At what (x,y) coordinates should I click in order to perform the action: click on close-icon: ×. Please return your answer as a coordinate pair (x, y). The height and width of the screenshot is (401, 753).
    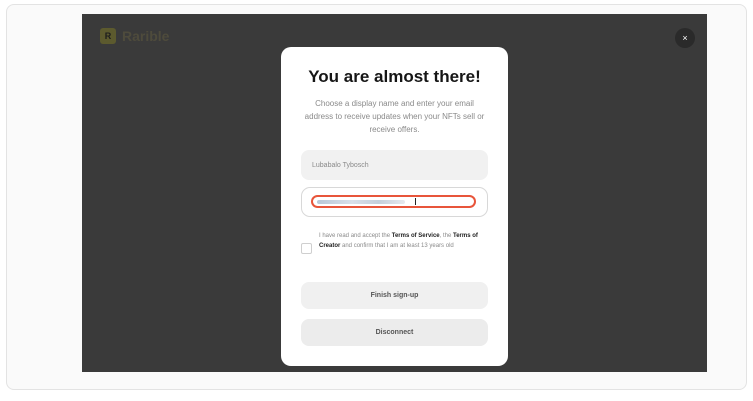
    Looking at the image, I should click on (685, 38).